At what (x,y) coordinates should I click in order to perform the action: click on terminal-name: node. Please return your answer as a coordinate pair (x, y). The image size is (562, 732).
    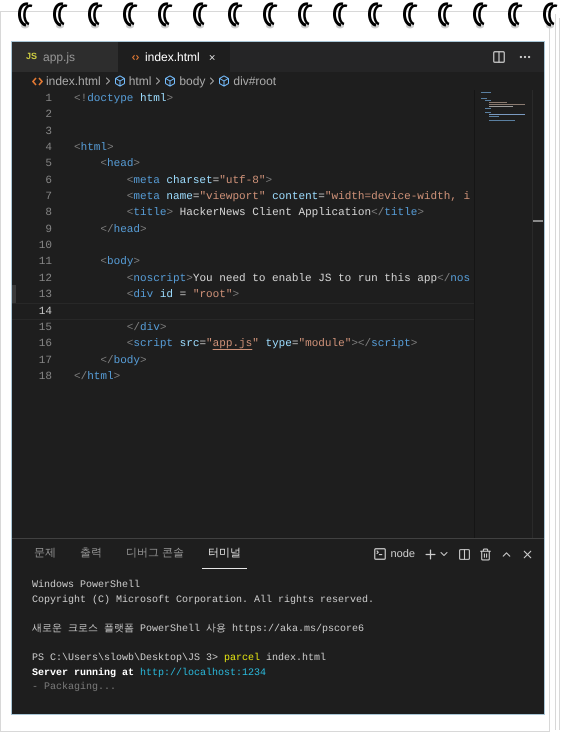
    Looking at the image, I should click on (402, 554).